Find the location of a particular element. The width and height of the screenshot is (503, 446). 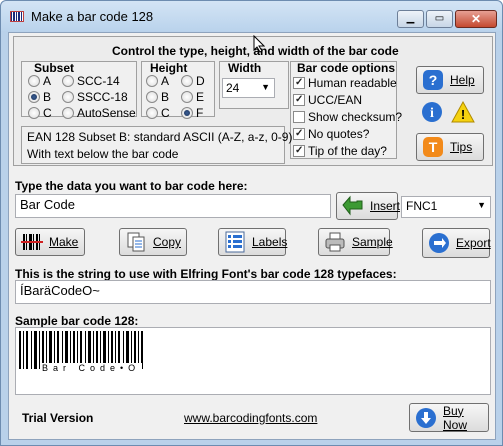

option-human-readable: Human readable is located at coordinates (345, 83).